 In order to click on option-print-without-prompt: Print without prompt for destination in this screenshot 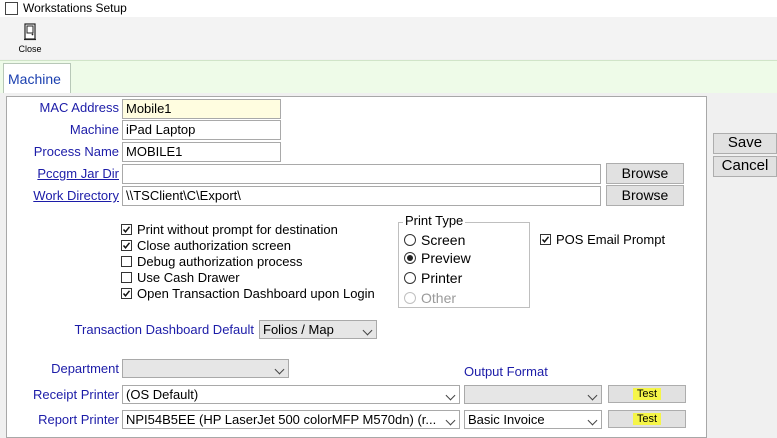, I will do `click(256, 230)`.